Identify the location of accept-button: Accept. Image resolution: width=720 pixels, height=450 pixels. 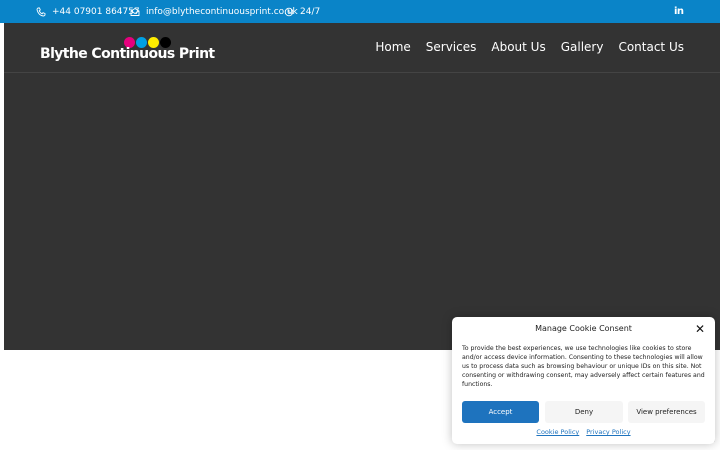
(500, 412).